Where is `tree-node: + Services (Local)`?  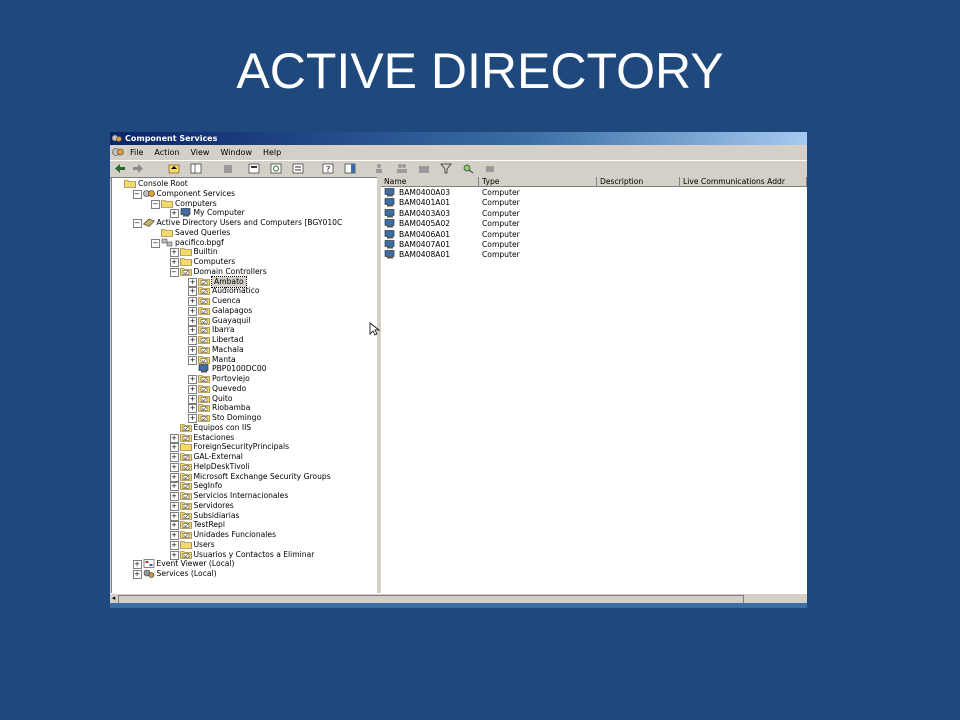
tree-node: + Services (Local) is located at coordinates (246, 574).